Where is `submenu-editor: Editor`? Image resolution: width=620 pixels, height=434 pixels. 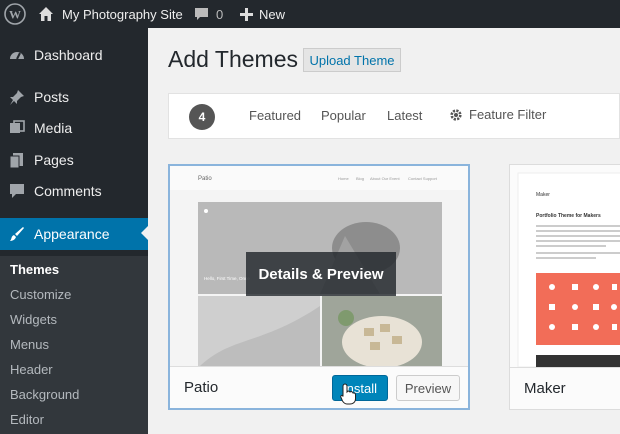
submenu-editor: Editor is located at coordinates (27, 419).